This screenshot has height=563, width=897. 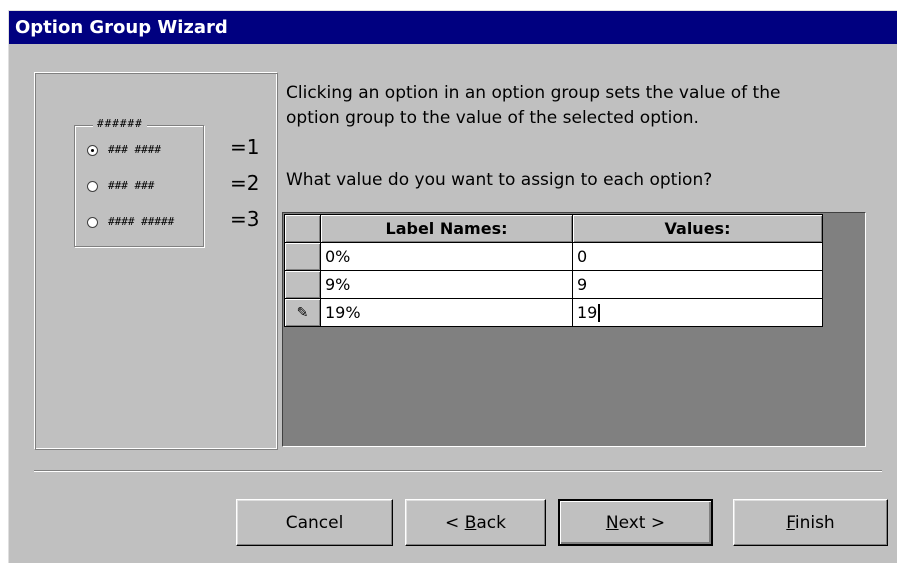 What do you see at coordinates (470, 522) in the screenshot?
I see `back-mnemonic: B` at bounding box center [470, 522].